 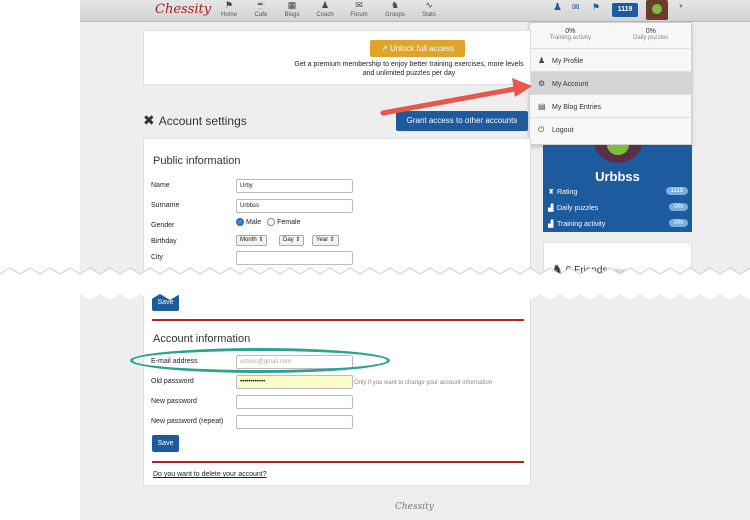 I want to click on nav-forum: ✉ Forum, so click(x=359, y=9).